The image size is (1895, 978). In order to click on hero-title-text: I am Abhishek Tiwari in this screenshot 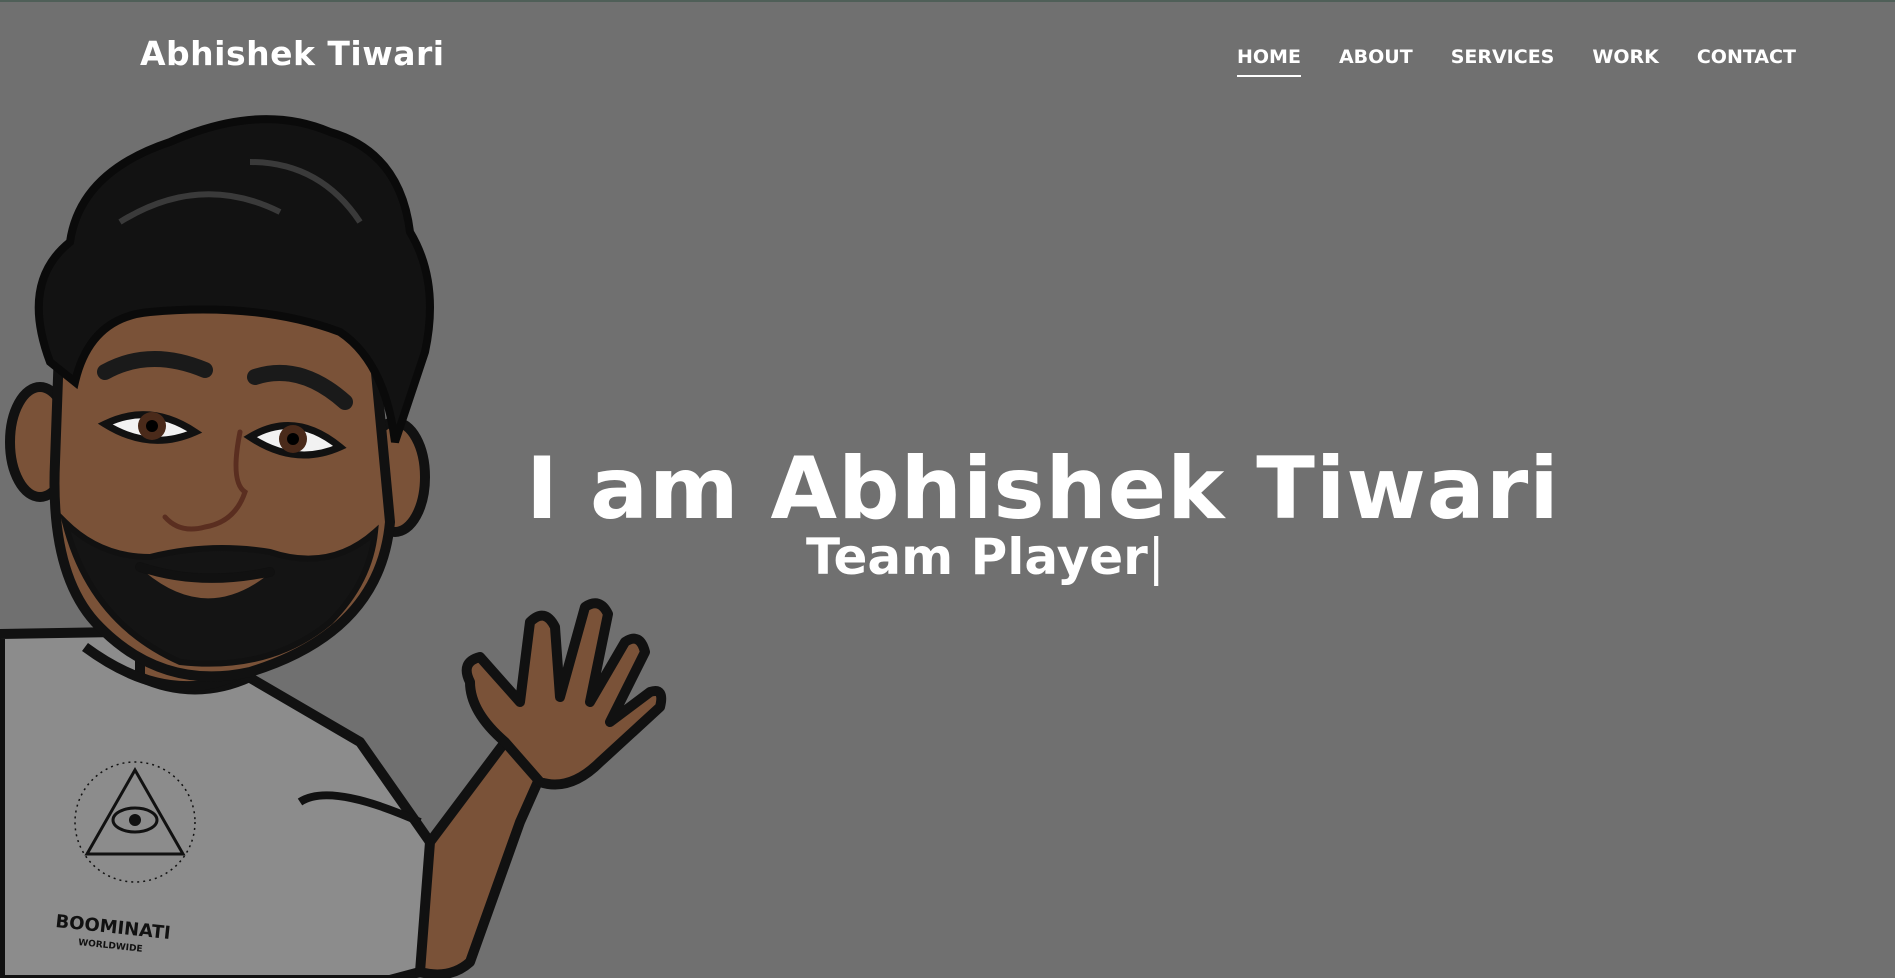, I will do `click(1043, 488)`.